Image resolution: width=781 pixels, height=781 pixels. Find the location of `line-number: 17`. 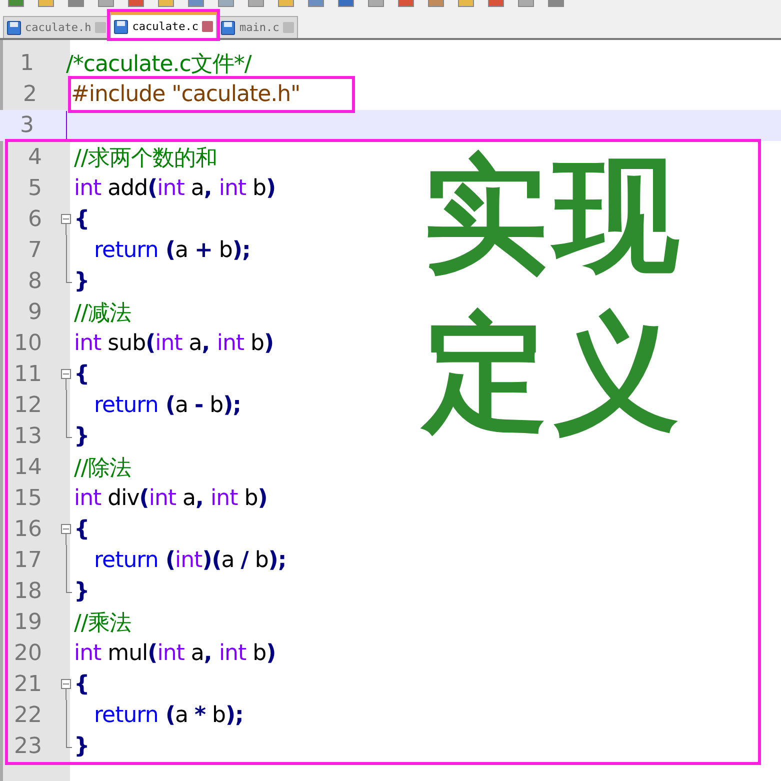

line-number: 17 is located at coordinates (28, 560).